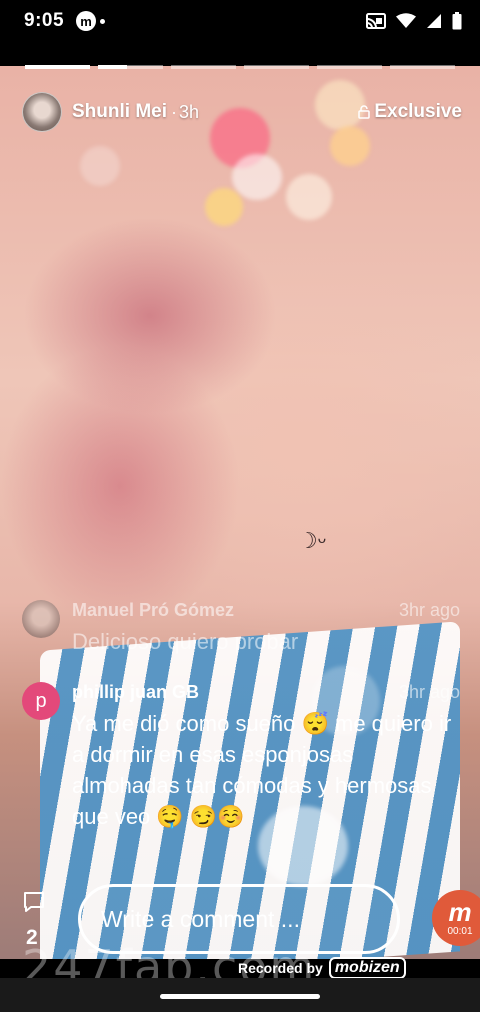 The height and width of the screenshot is (1012, 480). Describe the element at coordinates (460, 911) in the screenshot. I see `recorder-logo: m` at that location.